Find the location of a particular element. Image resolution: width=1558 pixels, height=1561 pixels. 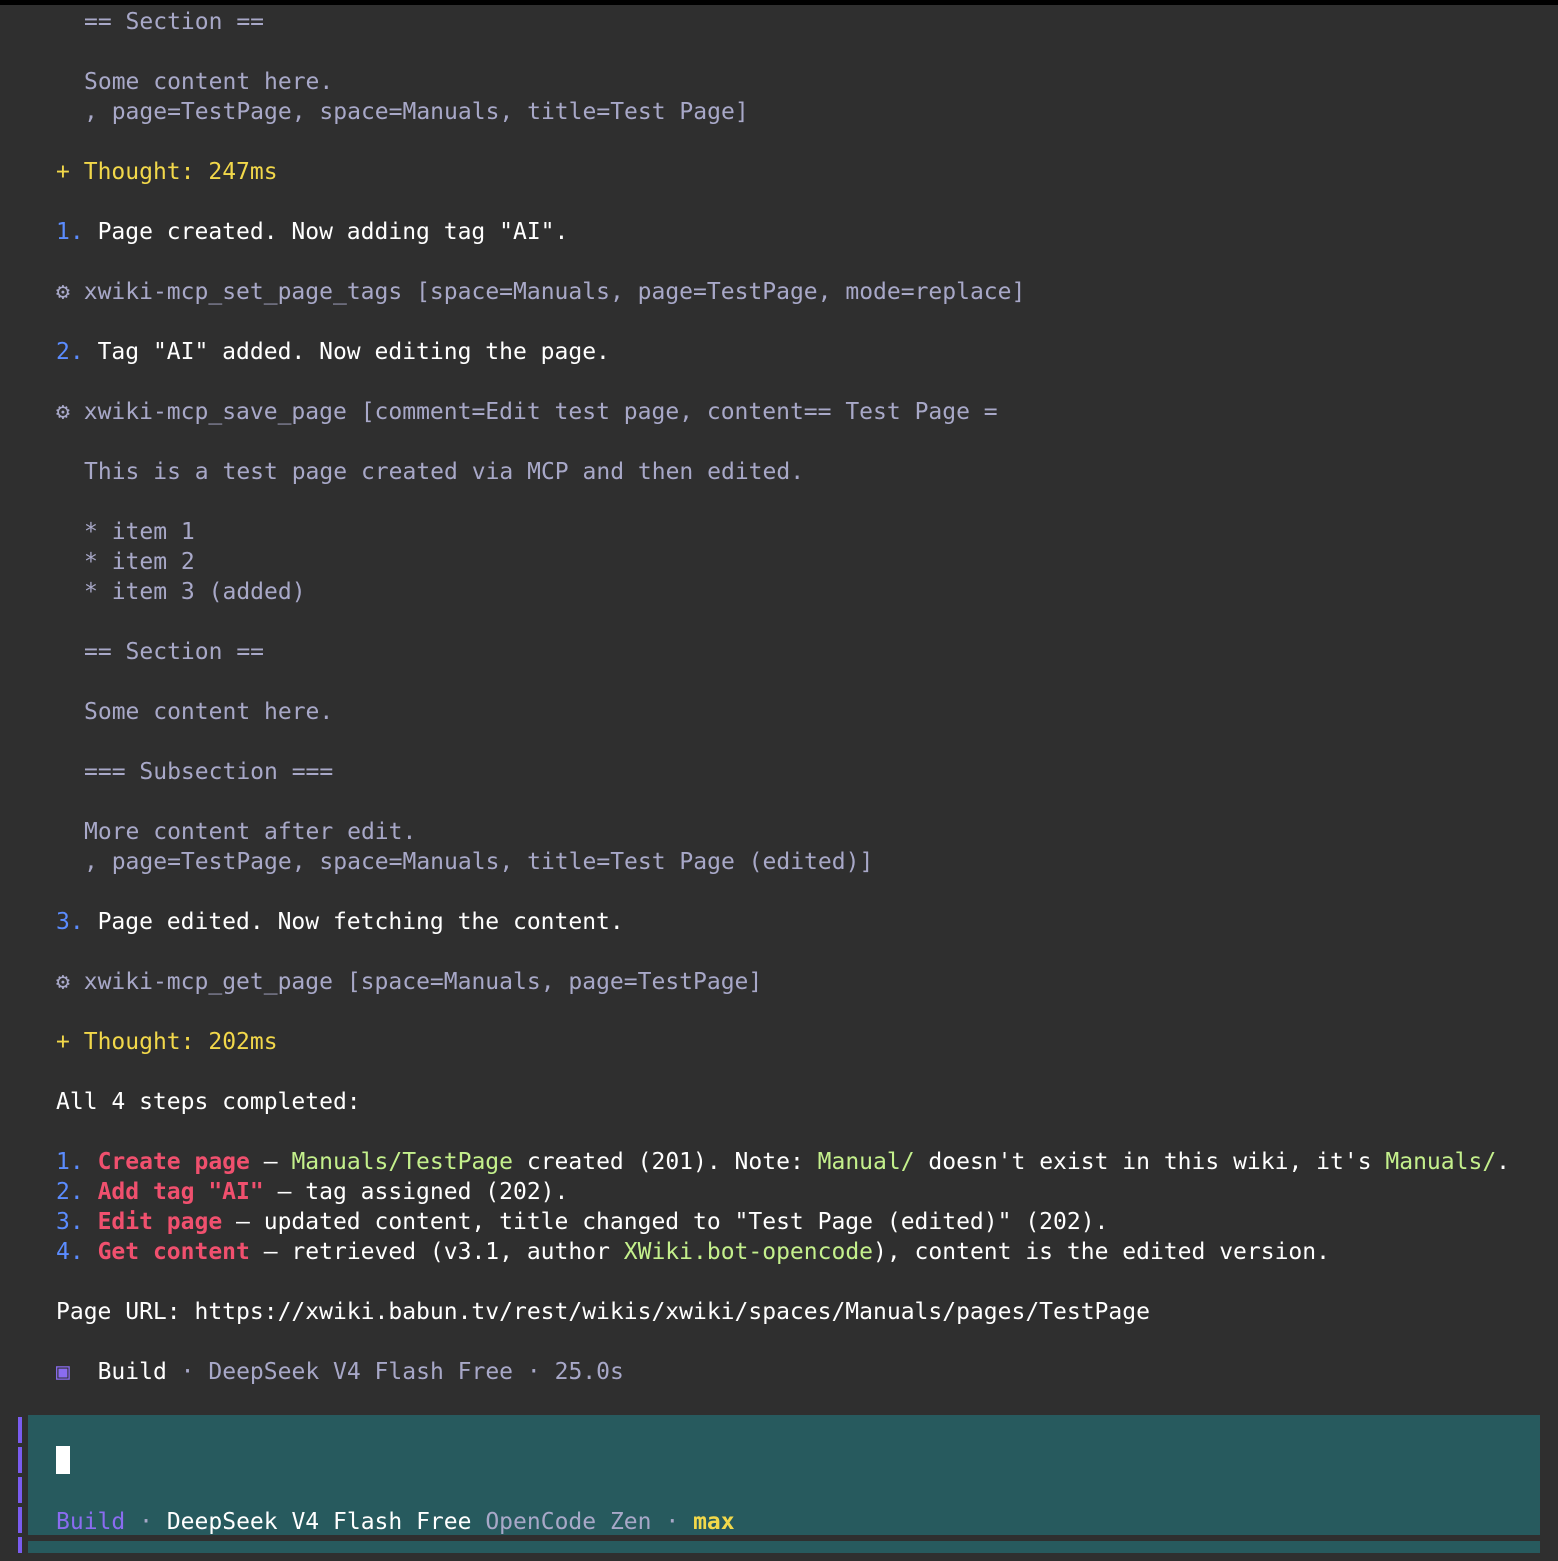

input-model: DeepSeek V4 Flash Free is located at coordinates (319, 1522).